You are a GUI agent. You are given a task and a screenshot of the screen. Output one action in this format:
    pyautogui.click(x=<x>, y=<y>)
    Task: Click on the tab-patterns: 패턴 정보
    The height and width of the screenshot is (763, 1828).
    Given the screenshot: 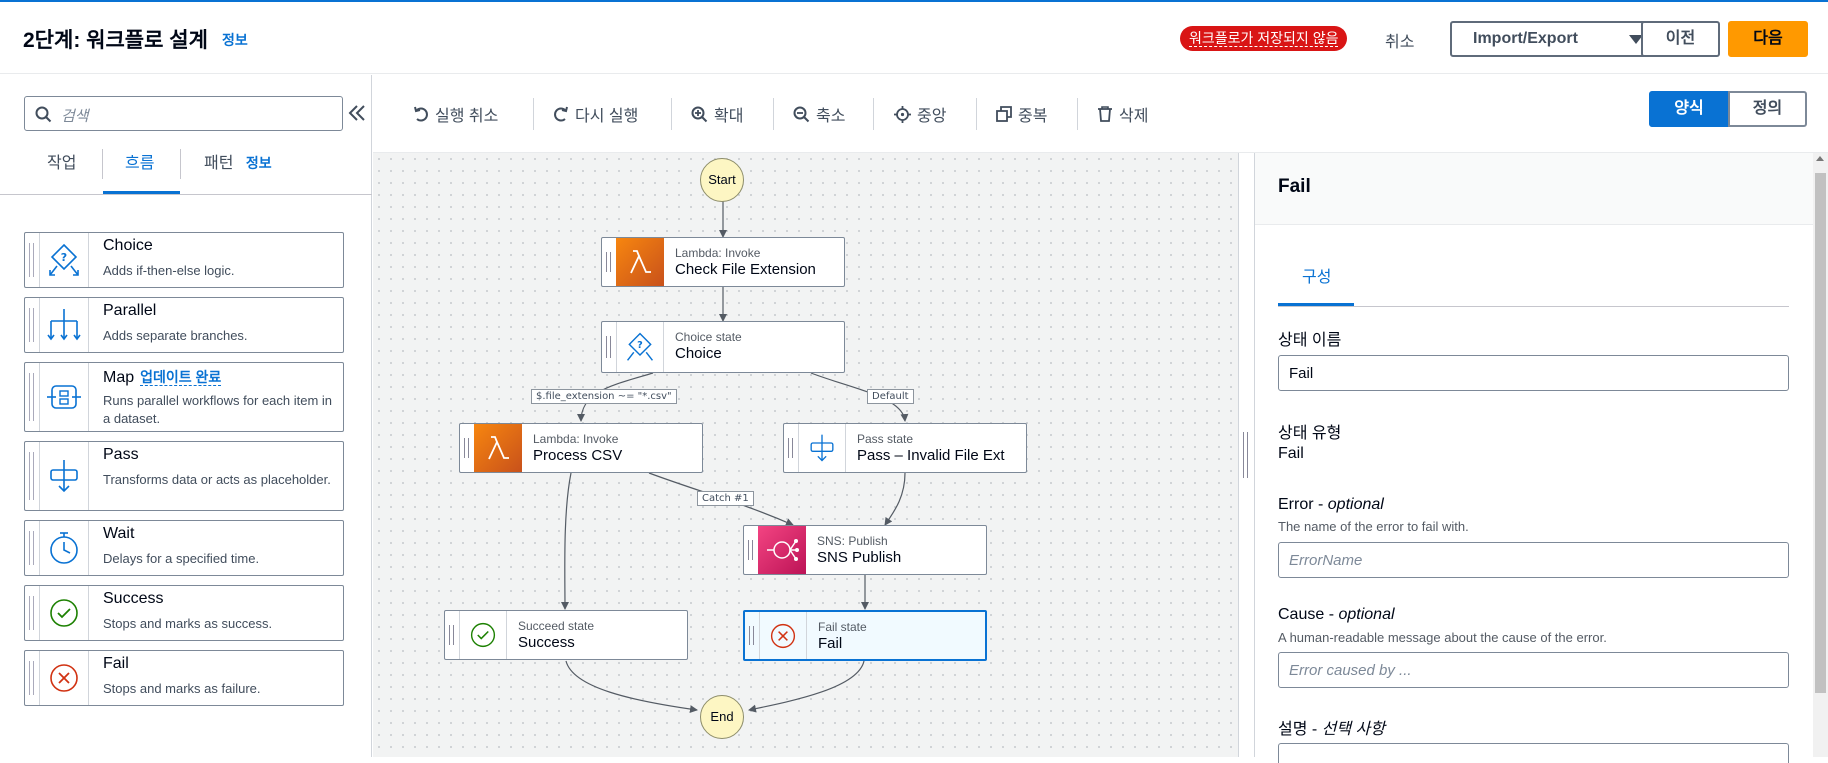 What is the action you would take?
    pyautogui.click(x=238, y=161)
    